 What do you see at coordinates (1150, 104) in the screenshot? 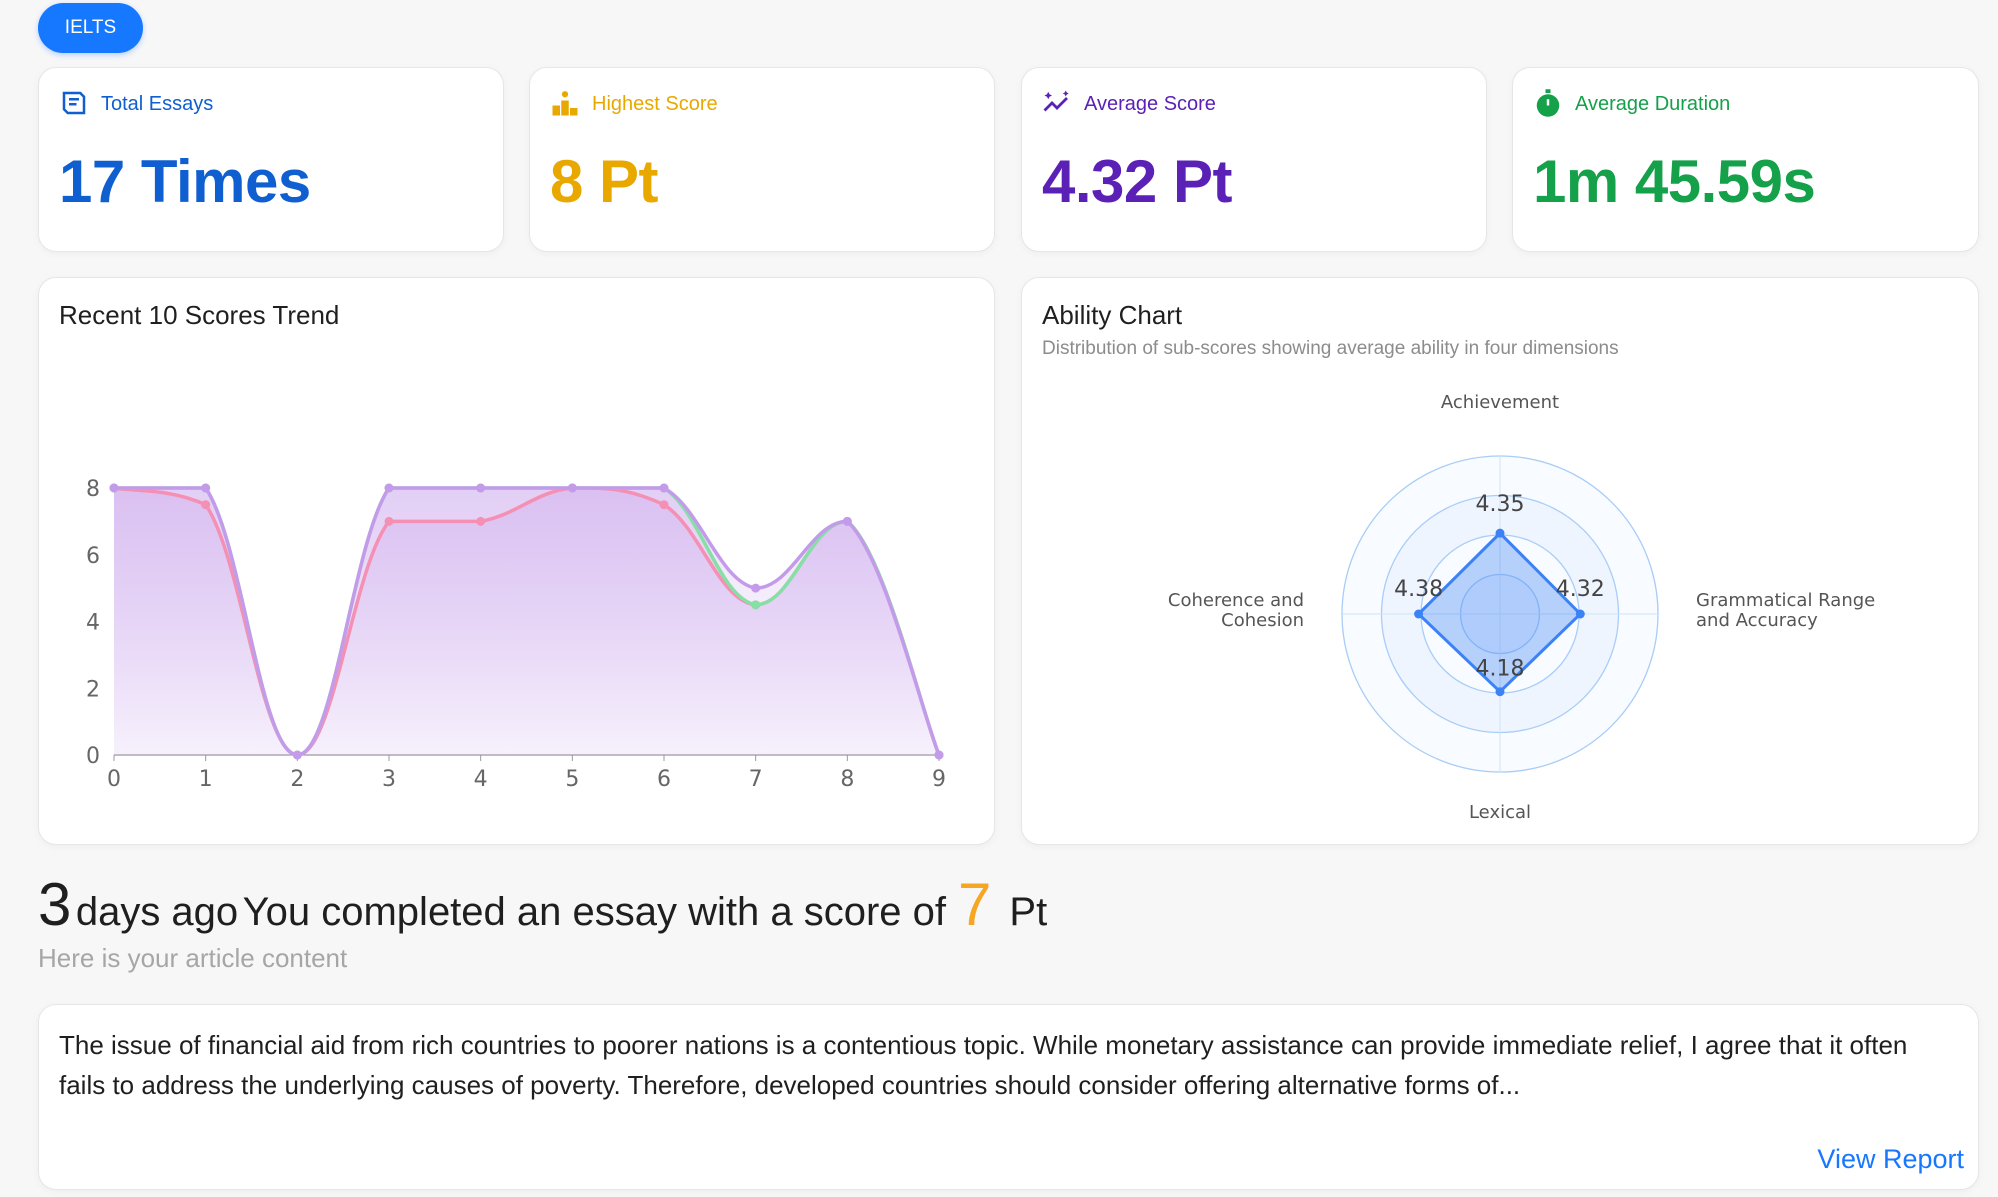
I see `stat-label: Average Score` at bounding box center [1150, 104].